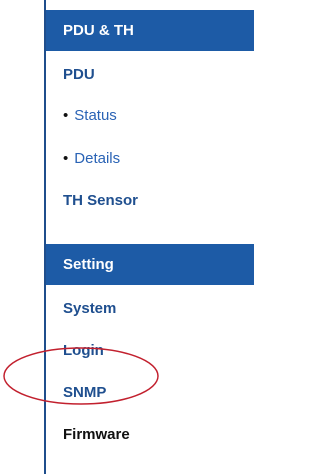  What do you see at coordinates (96, 434) in the screenshot?
I see `sidebar-item-firmware: Firmware` at bounding box center [96, 434].